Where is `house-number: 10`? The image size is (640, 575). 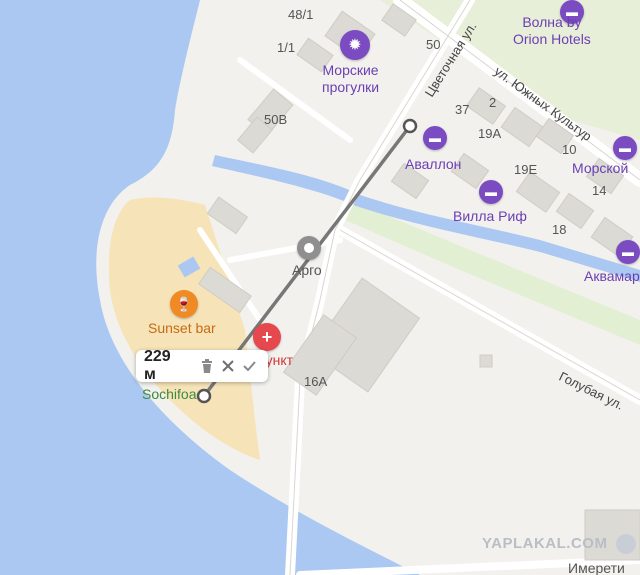
house-number: 10 is located at coordinates (569, 149).